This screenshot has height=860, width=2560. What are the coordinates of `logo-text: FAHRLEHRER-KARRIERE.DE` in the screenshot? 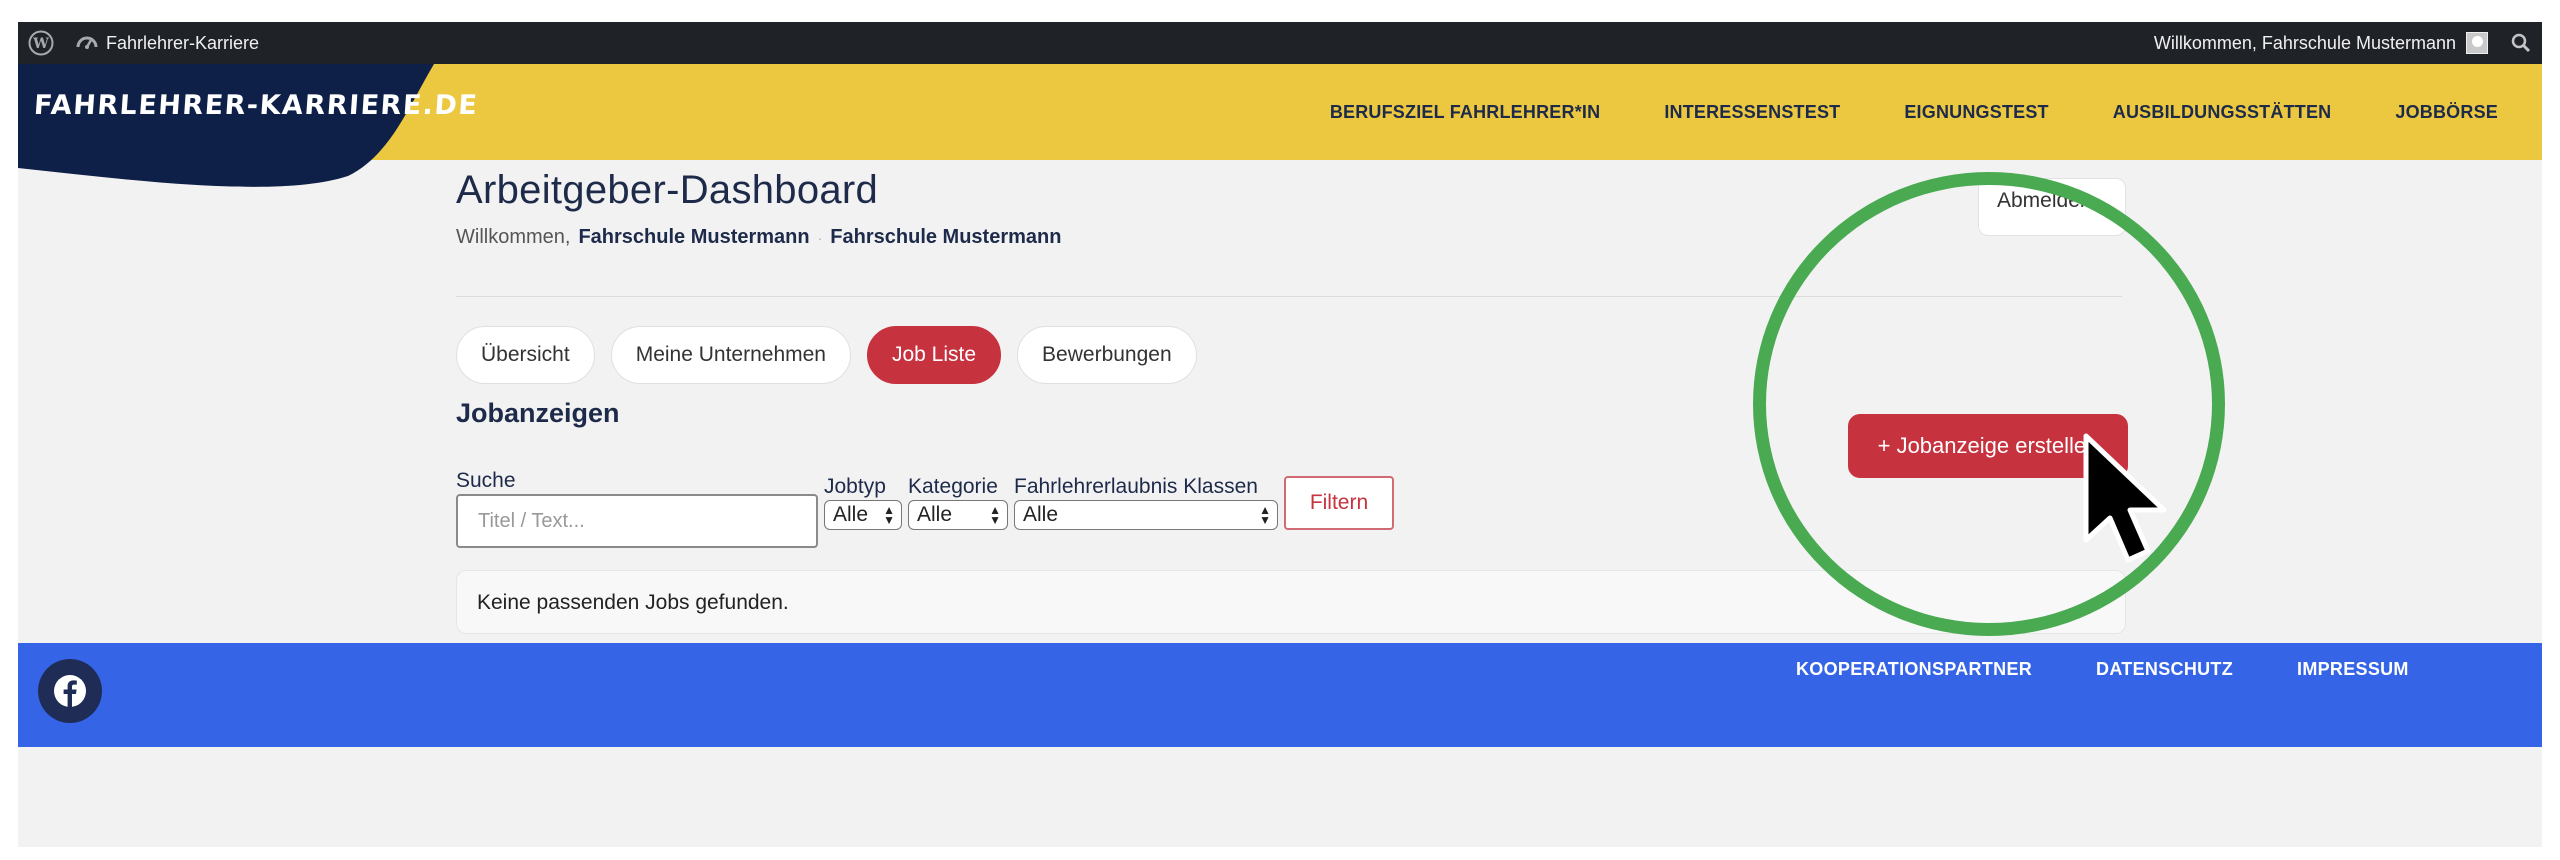 It's located at (256, 105).